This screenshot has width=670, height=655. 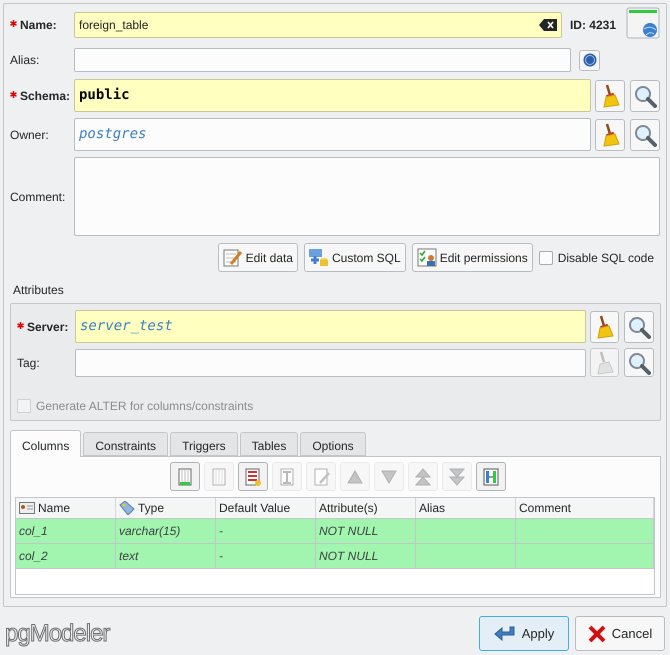 What do you see at coordinates (127, 508) in the screenshot?
I see `tag-icon` at bounding box center [127, 508].